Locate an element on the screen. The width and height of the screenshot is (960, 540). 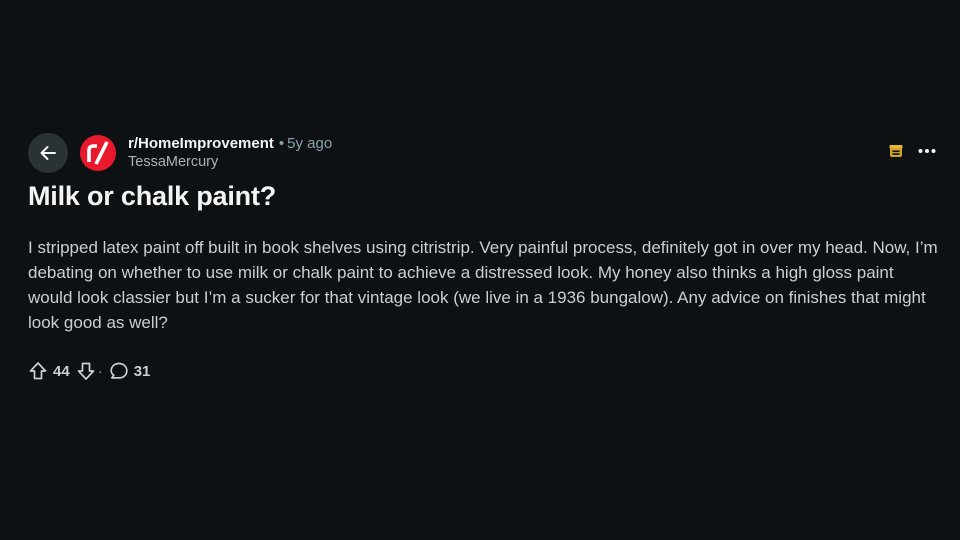
subreddit-link: r/HomeImprovement is located at coordinates (201, 143).